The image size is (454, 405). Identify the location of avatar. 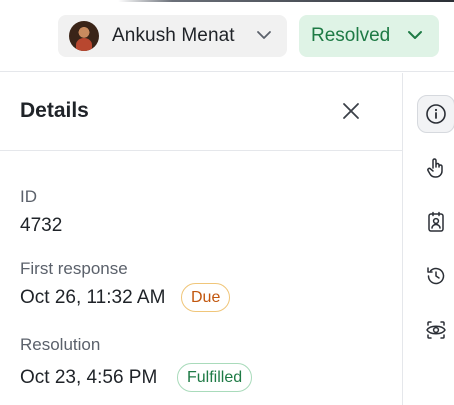
(84, 36).